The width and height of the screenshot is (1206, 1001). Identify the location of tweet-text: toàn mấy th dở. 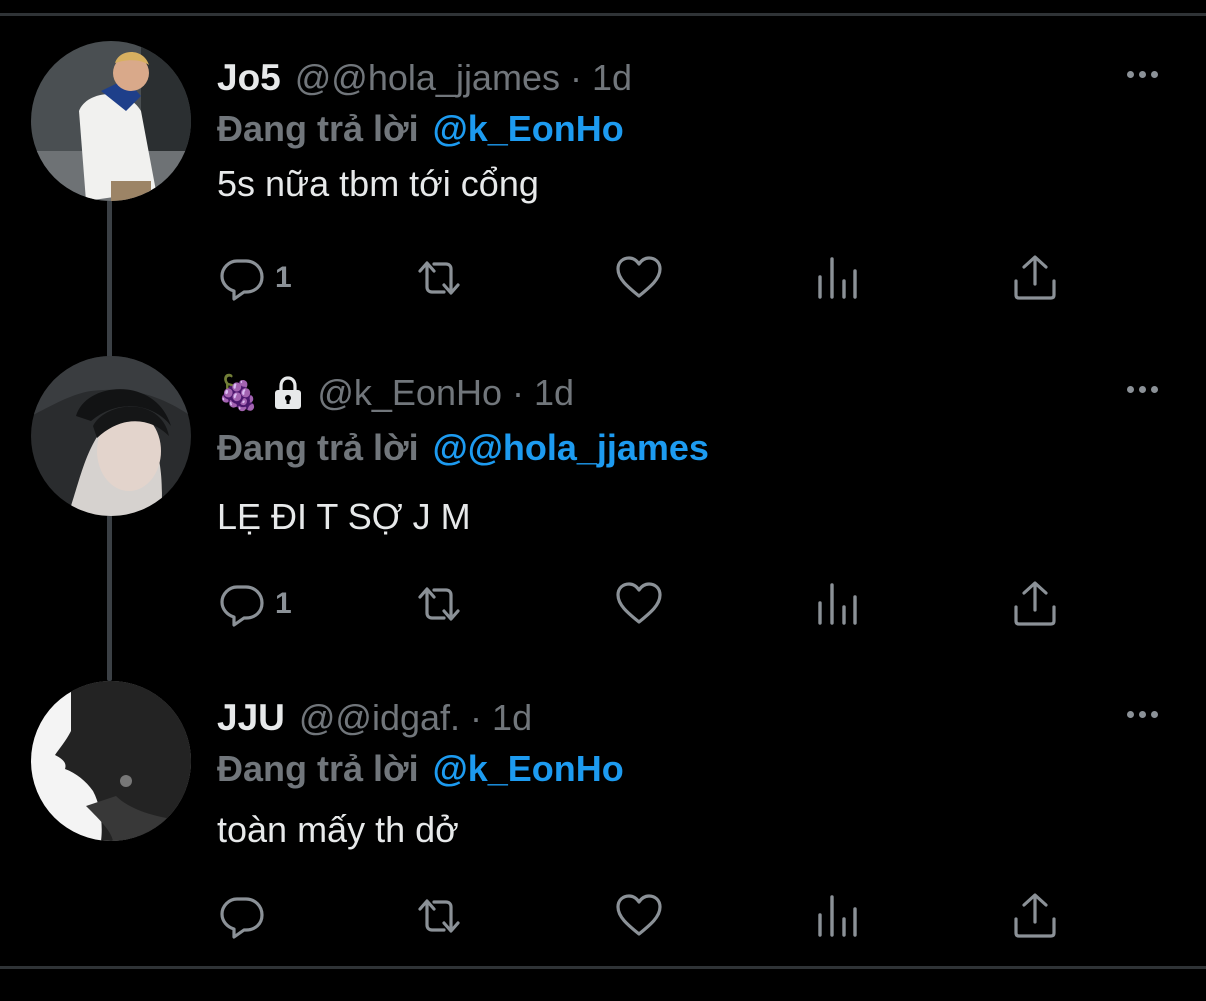
(338, 829).